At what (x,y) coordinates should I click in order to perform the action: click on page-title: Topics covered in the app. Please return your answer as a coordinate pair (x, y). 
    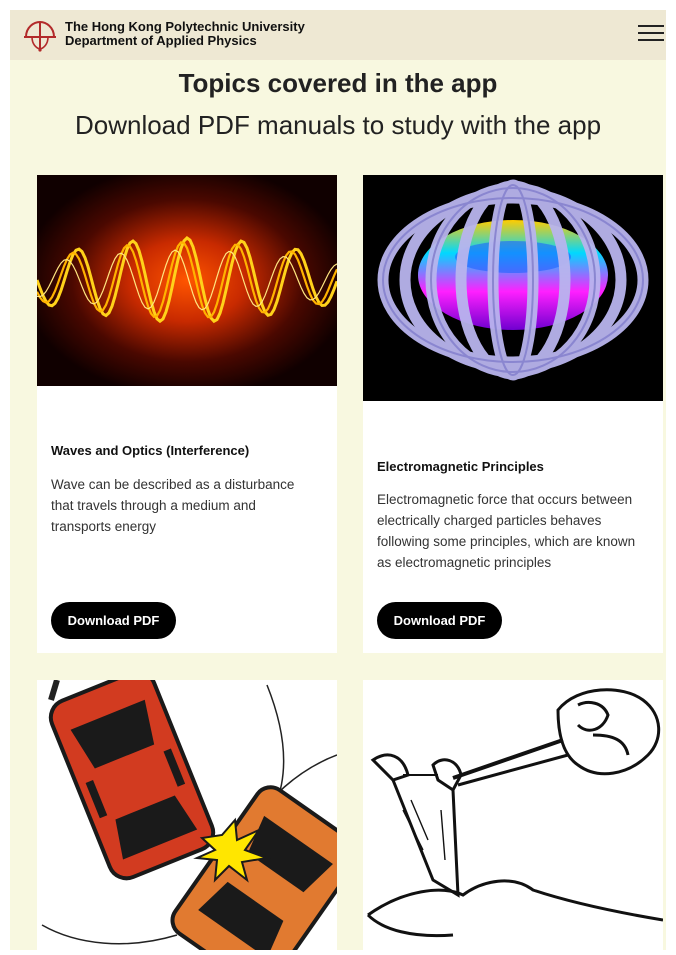
    Looking at the image, I should click on (338, 83).